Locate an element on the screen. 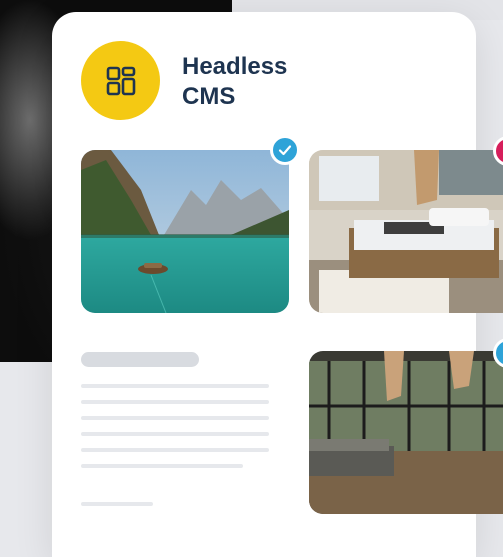 This screenshot has height=557, width=503. check-icon is located at coordinates (285, 150).